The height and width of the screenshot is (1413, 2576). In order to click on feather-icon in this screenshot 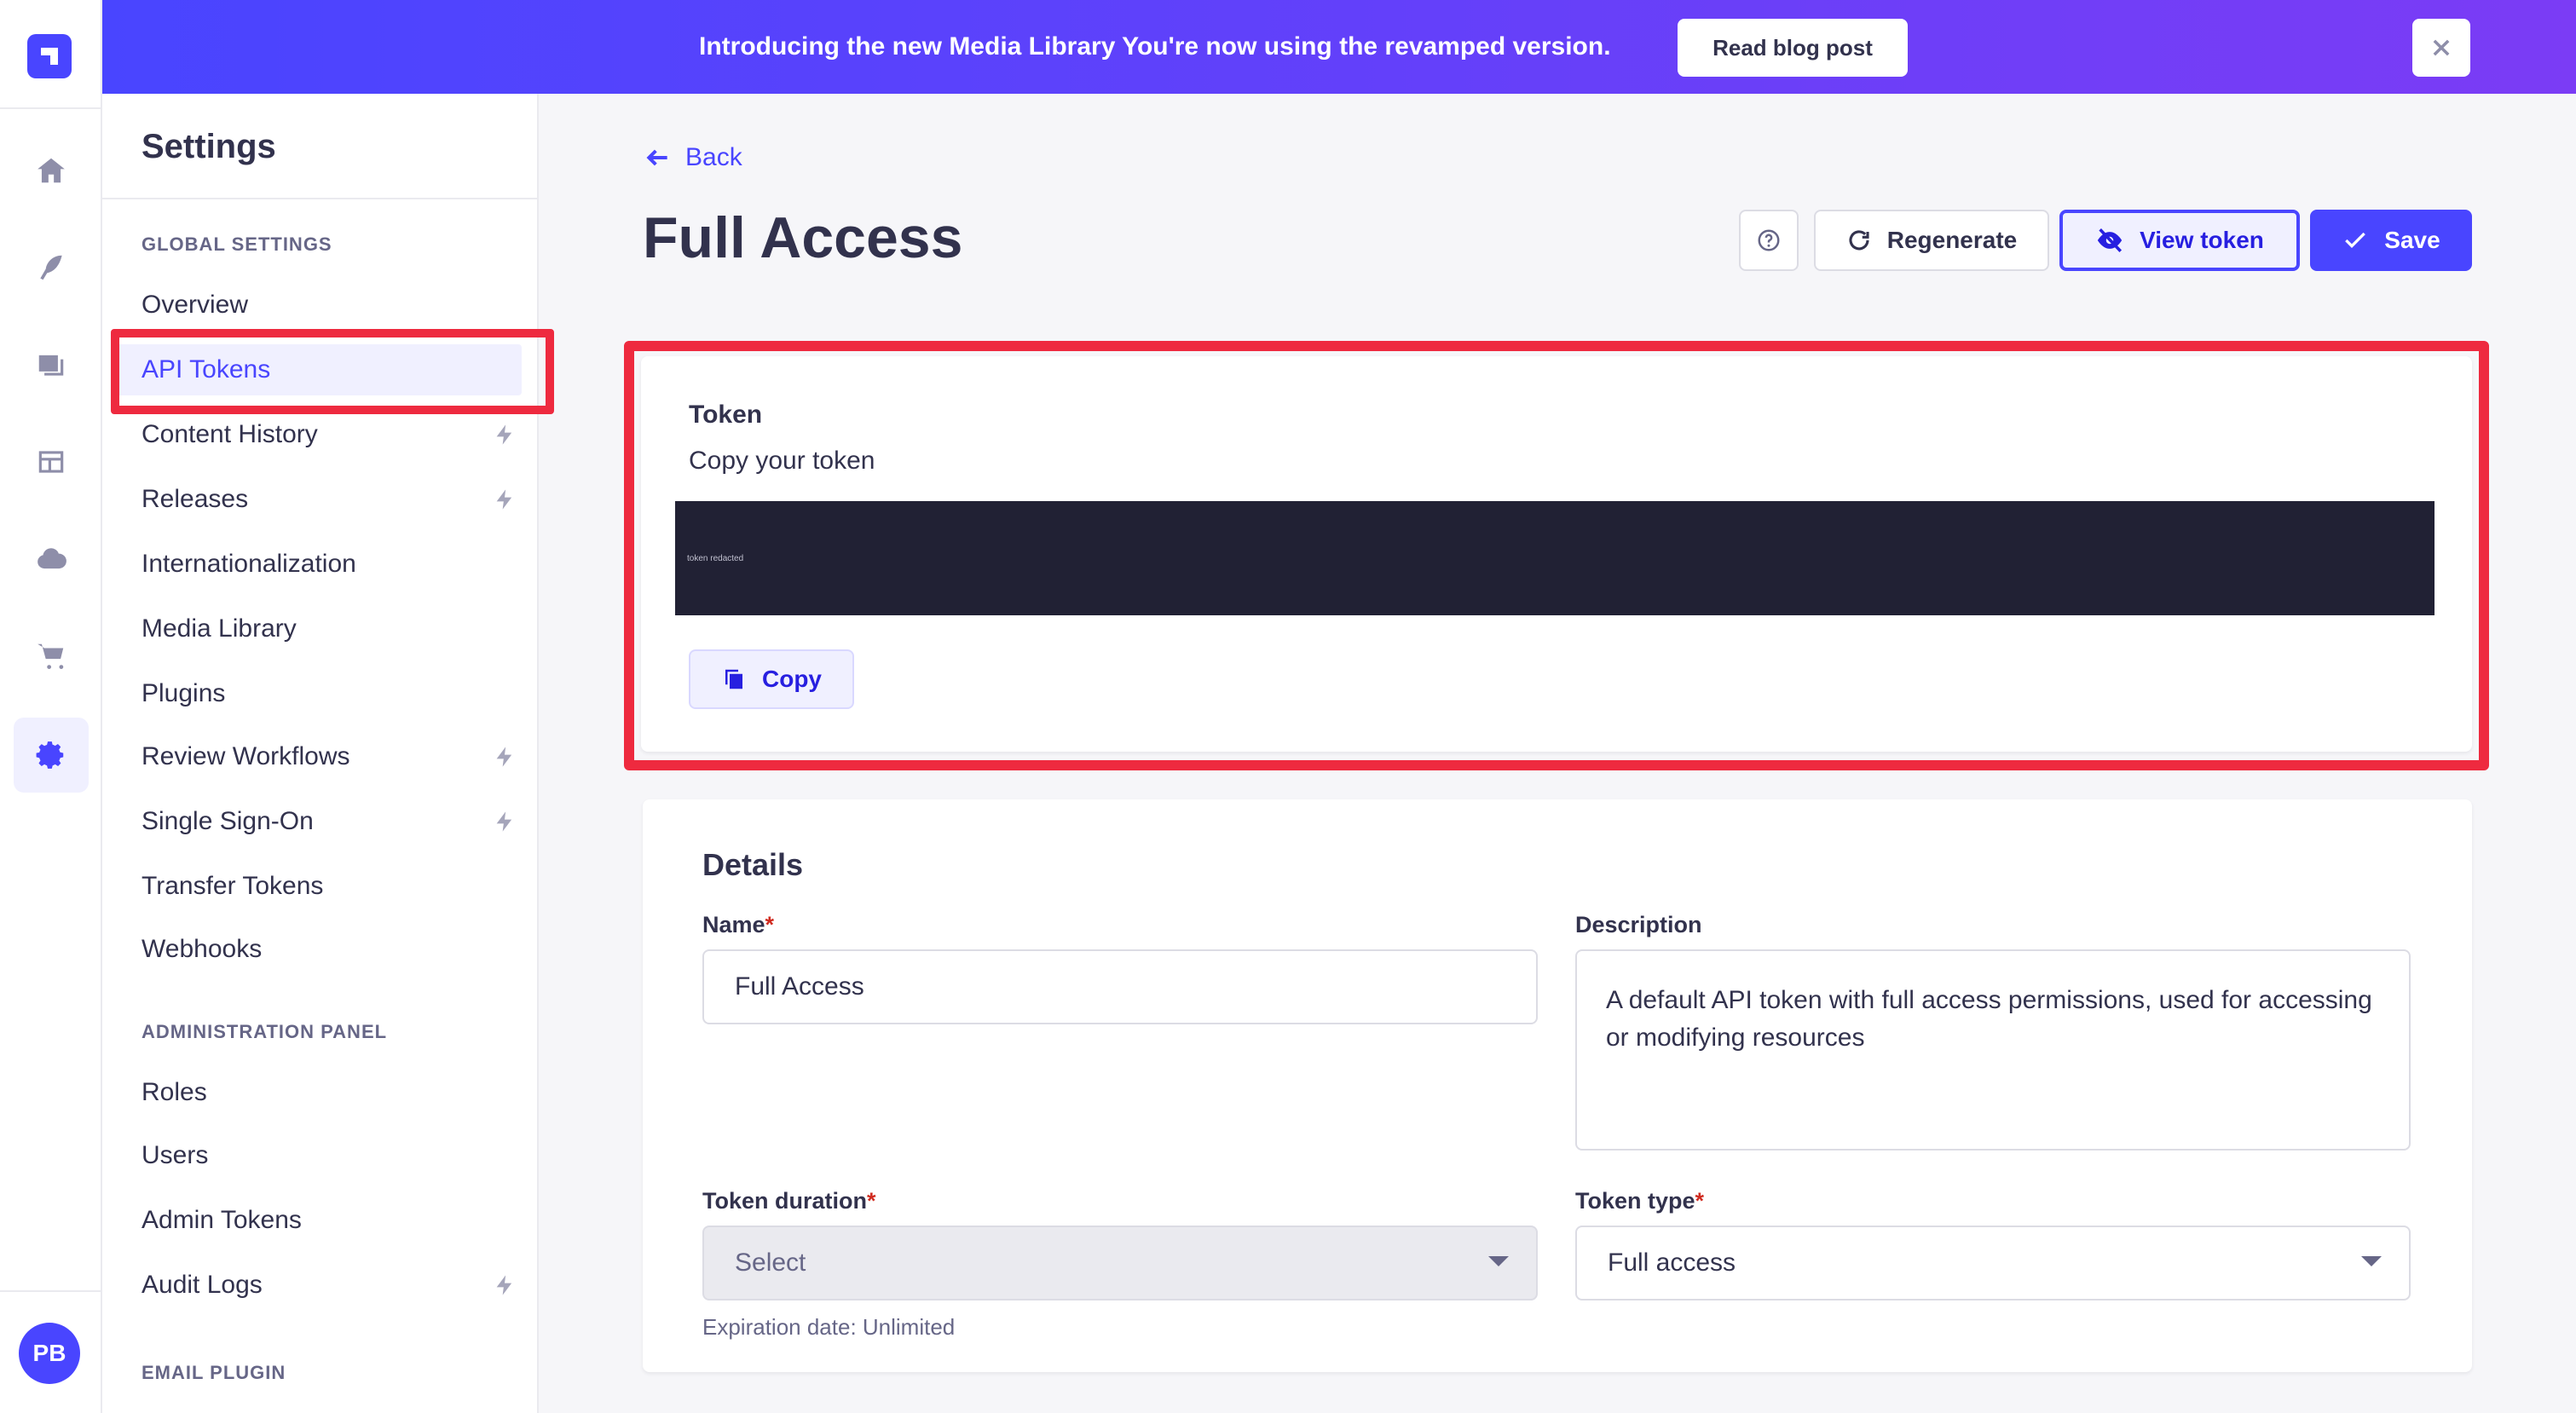, I will do `click(51, 267)`.